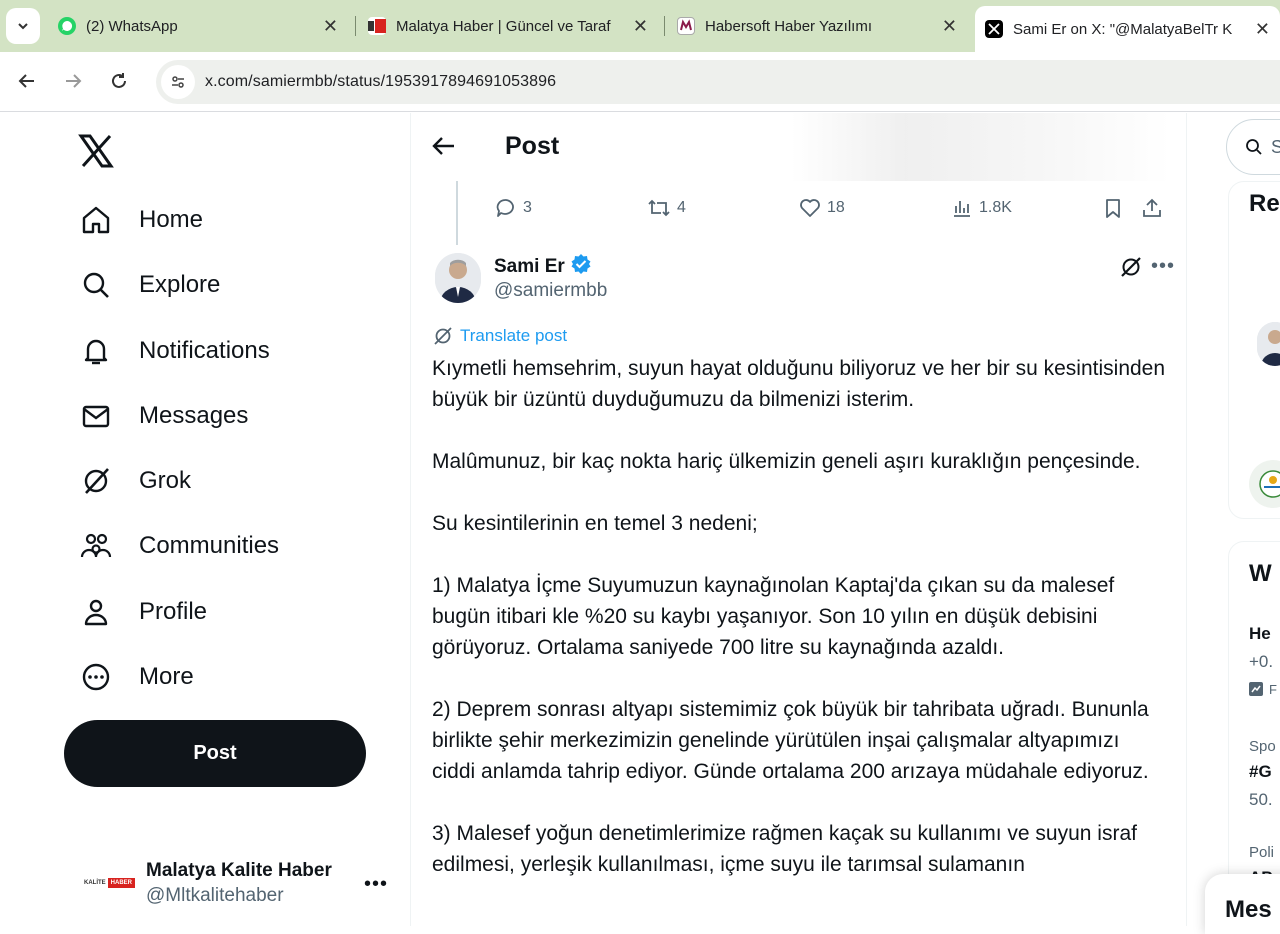 The width and height of the screenshot is (1280, 934). Describe the element at coordinates (67, 26) in the screenshot. I see `whatsapp-icon` at that location.